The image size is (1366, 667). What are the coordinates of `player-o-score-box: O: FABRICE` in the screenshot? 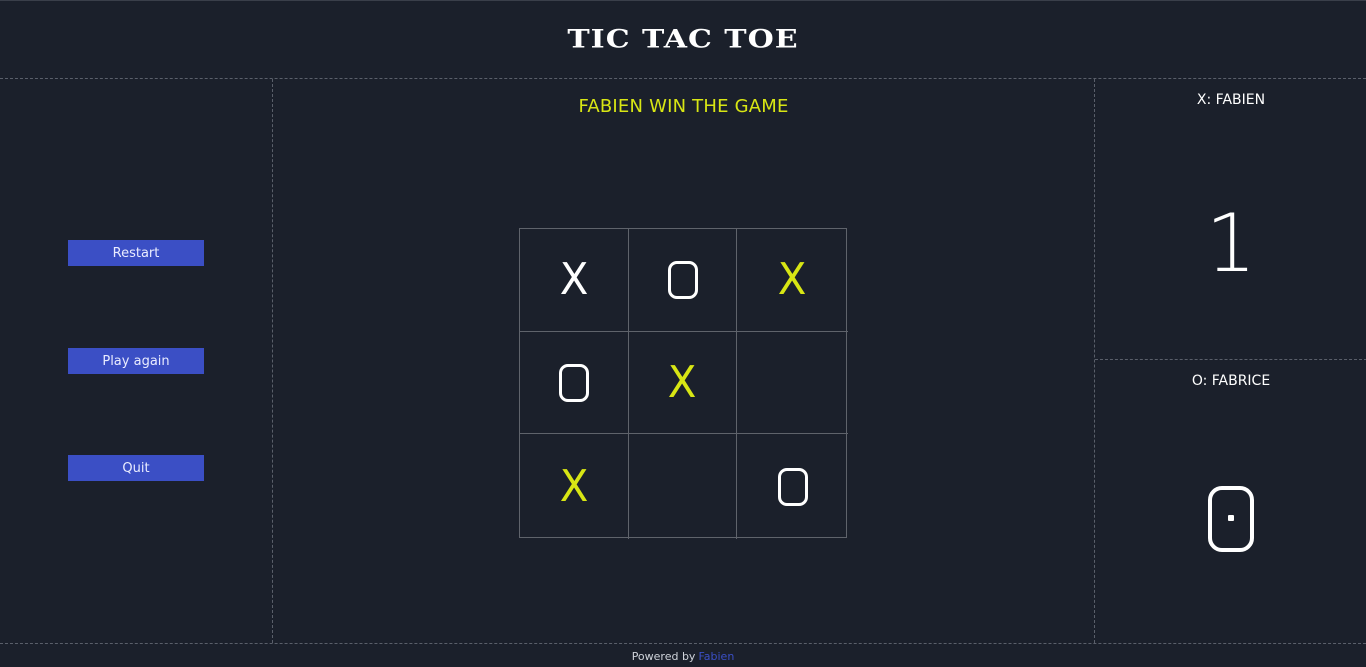 It's located at (1230, 501).